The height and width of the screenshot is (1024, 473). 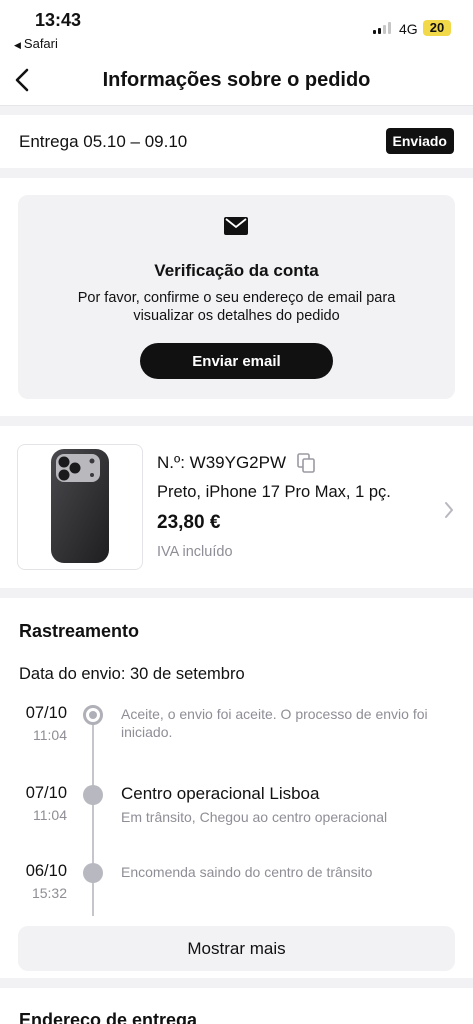 What do you see at coordinates (384, 28) in the screenshot?
I see `signal-icon` at bounding box center [384, 28].